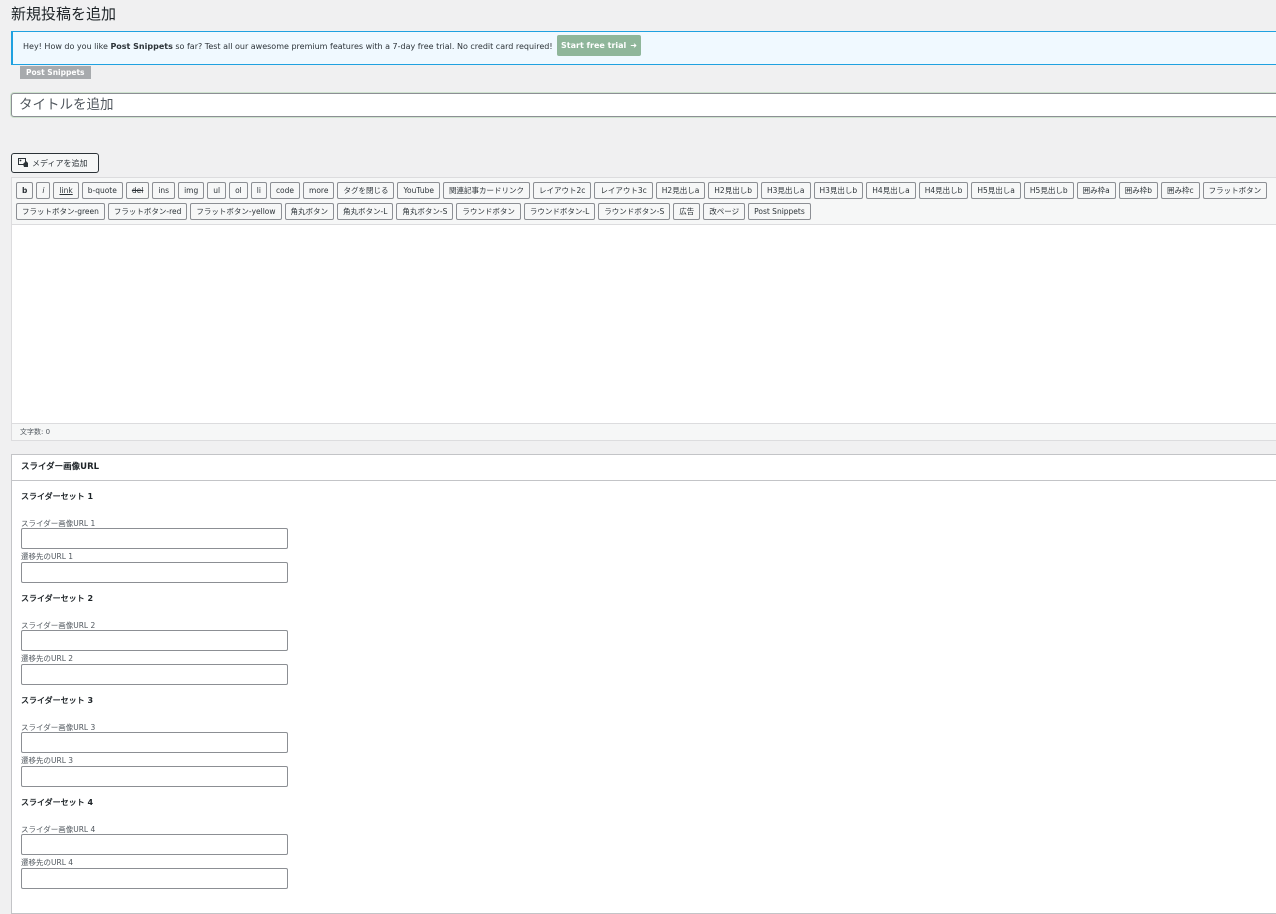 The height and width of the screenshot is (914, 1276). What do you see at coordinates (943, 190) in the screenshot?
I see `toolbar-button: H4見出しb` at bounding box center [943, 190].